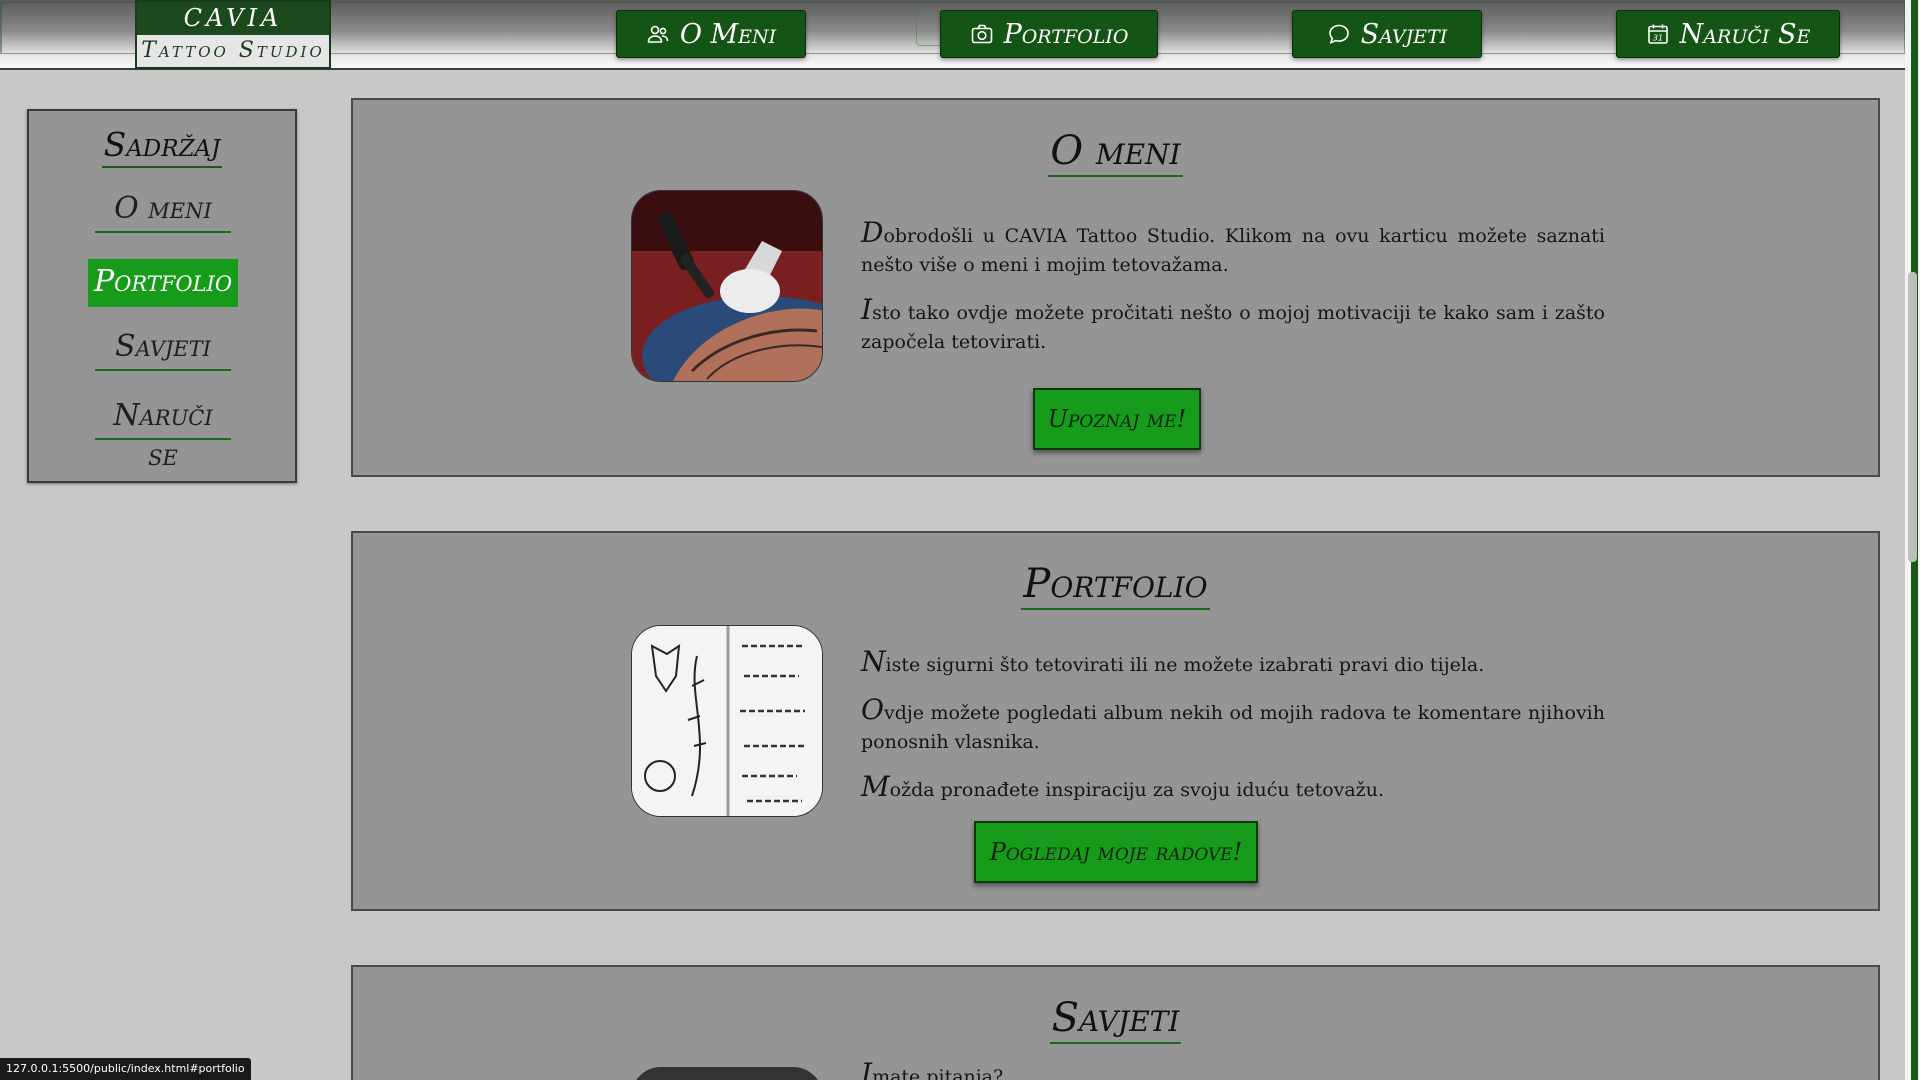 This screenshot has height=1080, width=1920. I want to click on people-icon, so click(658, 34).